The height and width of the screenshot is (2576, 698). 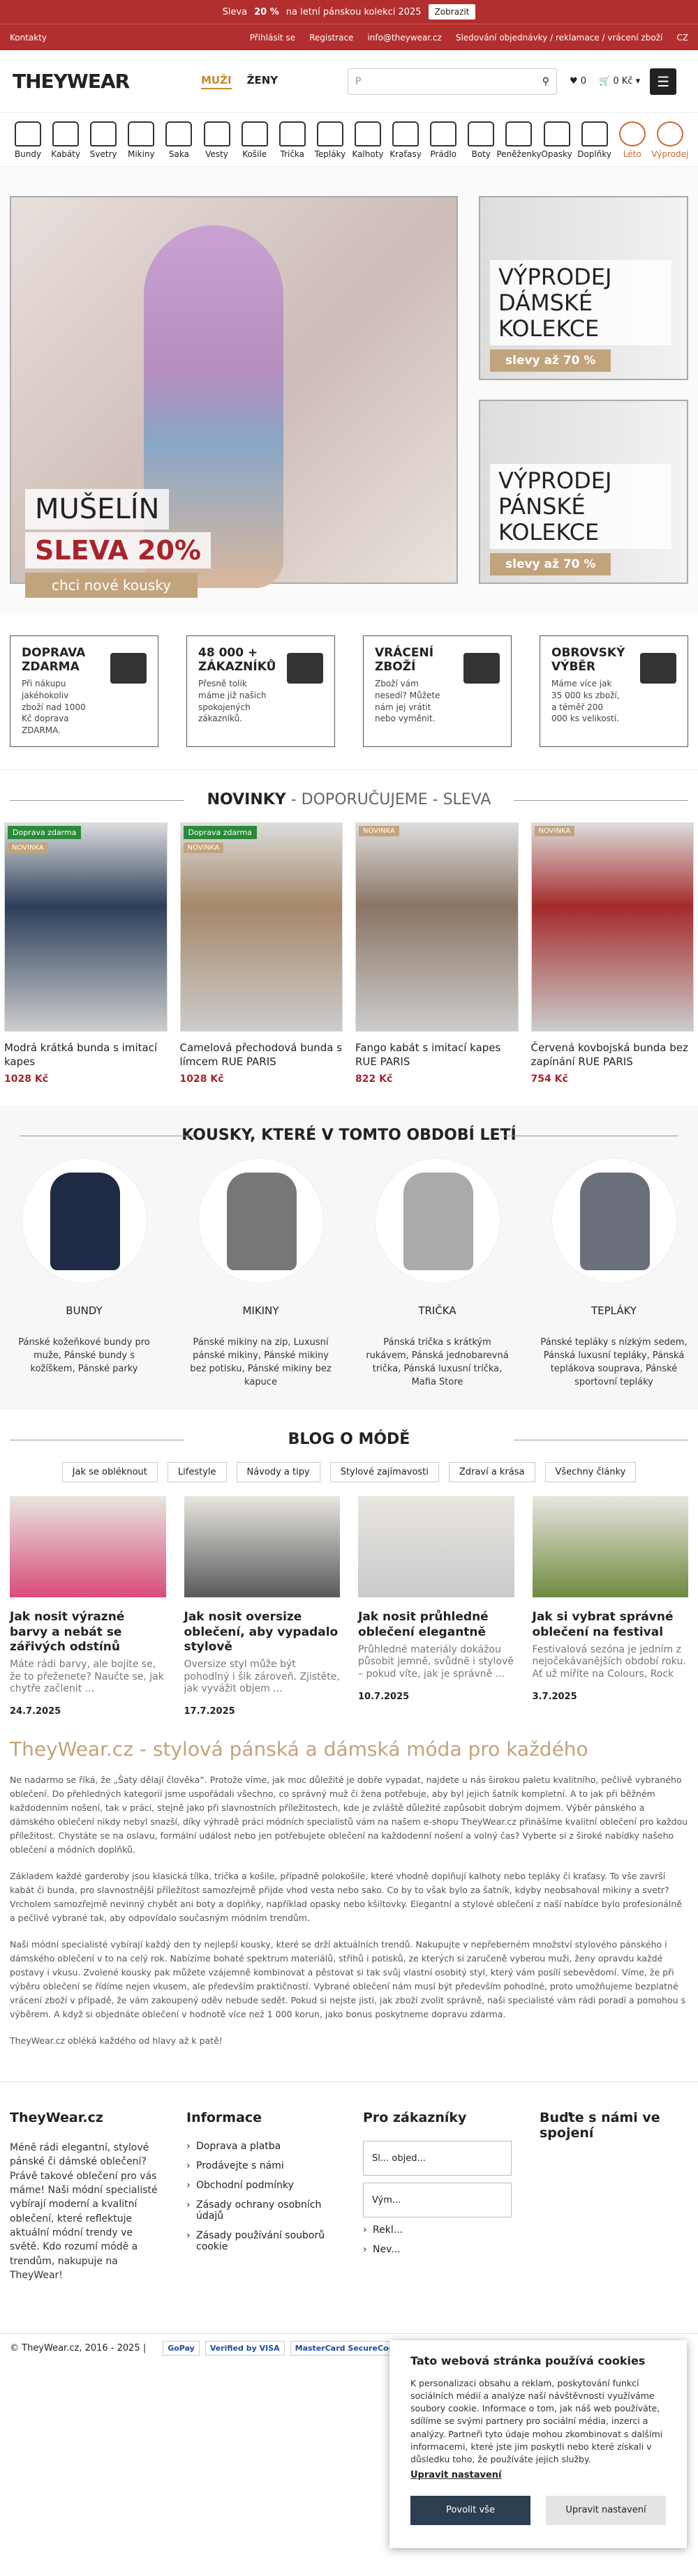 I want to click on season-name: BUNDY, so click(x=84, y=1310).